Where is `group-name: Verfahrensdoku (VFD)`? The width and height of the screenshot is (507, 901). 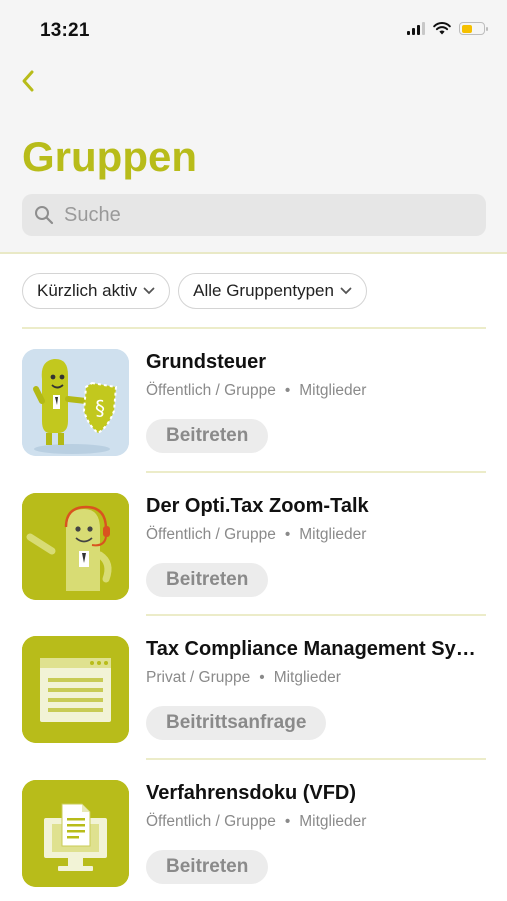
group-name: Verfahrensdoku (VFD) is located at coordinates (316, 793).